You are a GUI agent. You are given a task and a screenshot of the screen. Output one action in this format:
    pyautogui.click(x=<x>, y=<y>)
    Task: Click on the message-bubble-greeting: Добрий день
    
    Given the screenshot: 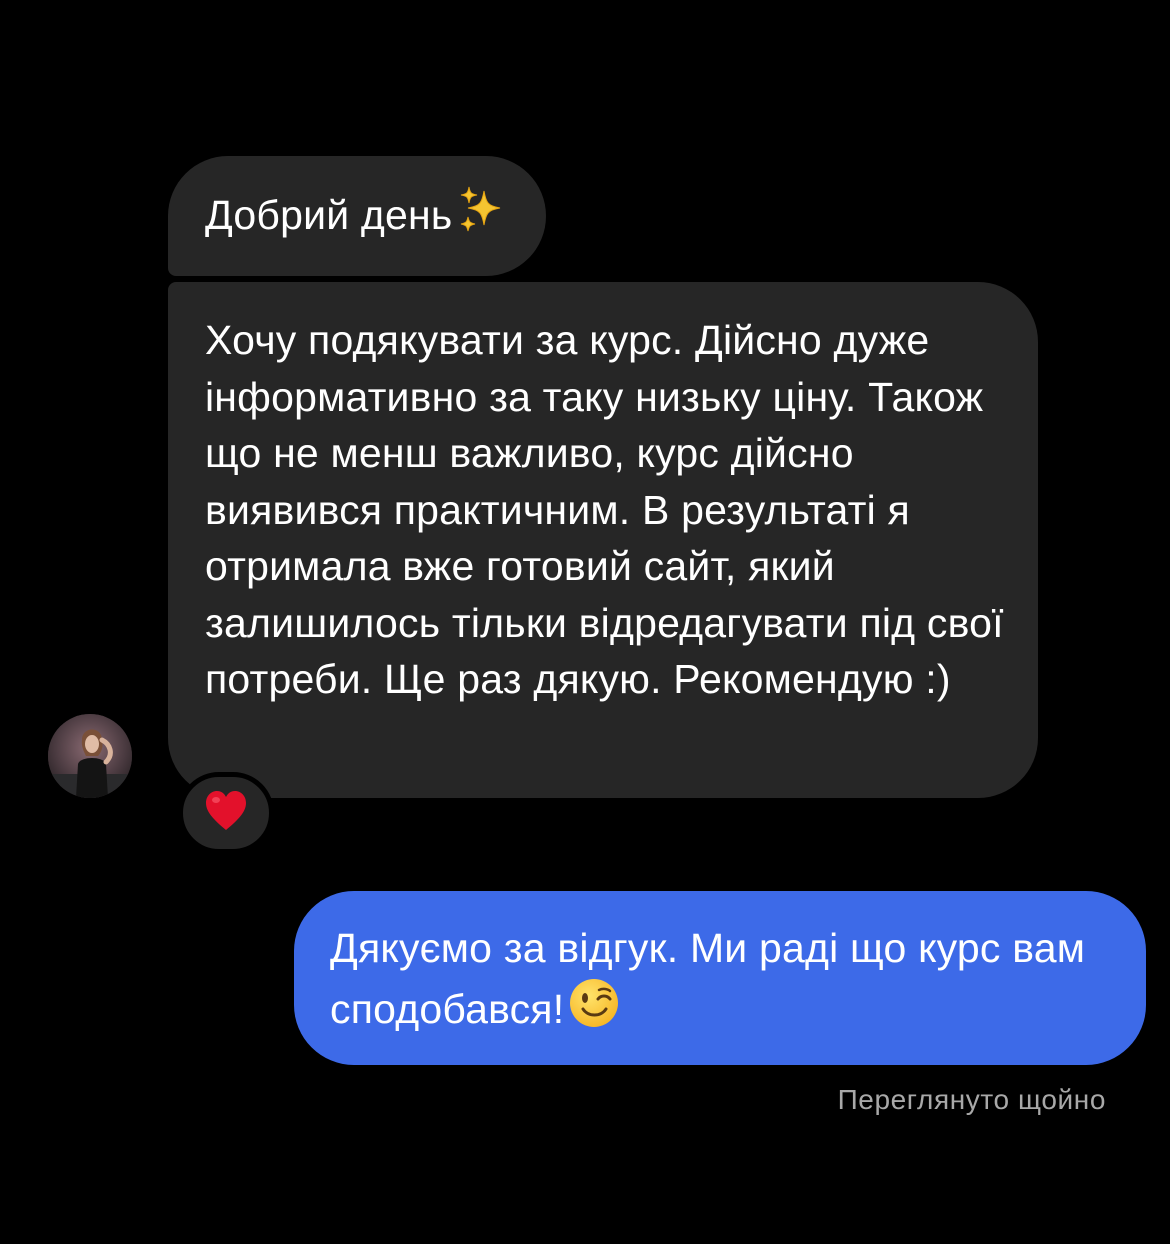 What is the action you would take?
    pyautogui.click(x=357, y=216)
    